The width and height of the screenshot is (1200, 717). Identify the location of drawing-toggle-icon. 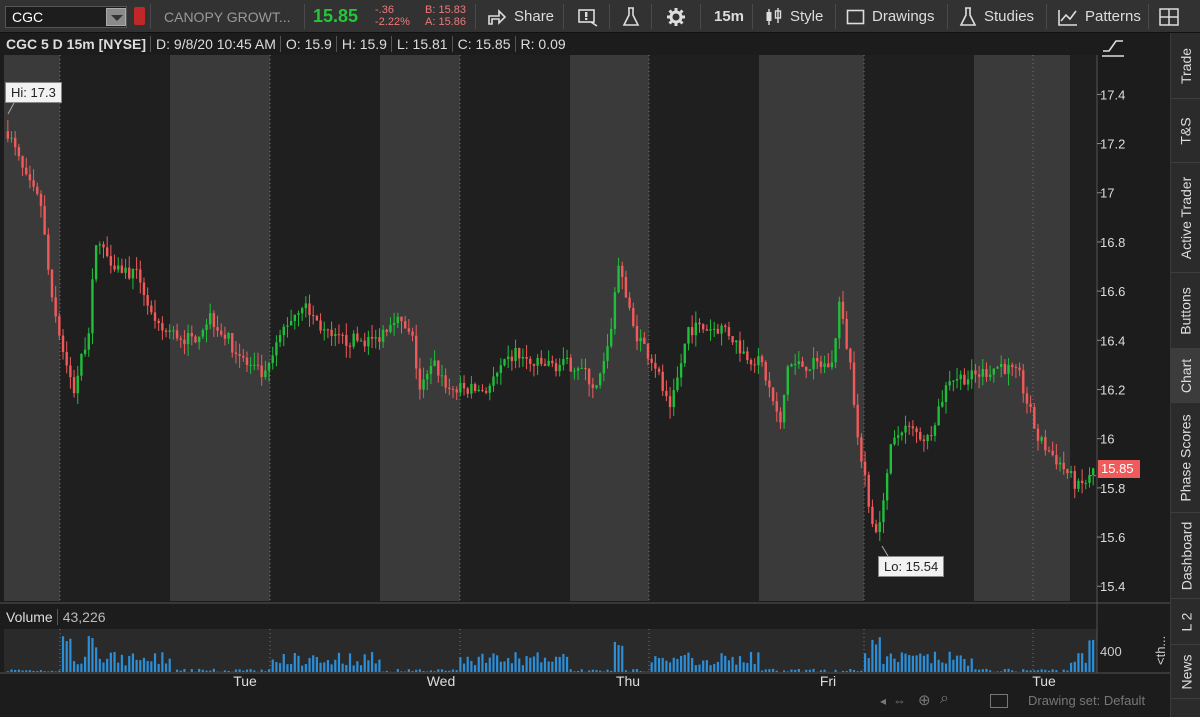
(999, 701).